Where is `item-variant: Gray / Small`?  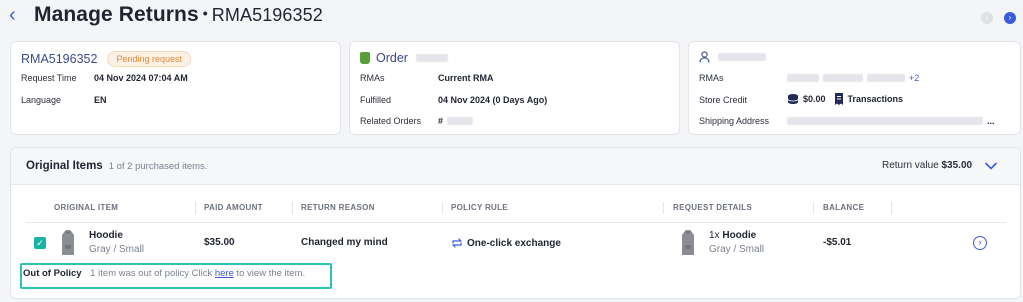 item-variant: Gray / Small is located at coordinates (117, 249).